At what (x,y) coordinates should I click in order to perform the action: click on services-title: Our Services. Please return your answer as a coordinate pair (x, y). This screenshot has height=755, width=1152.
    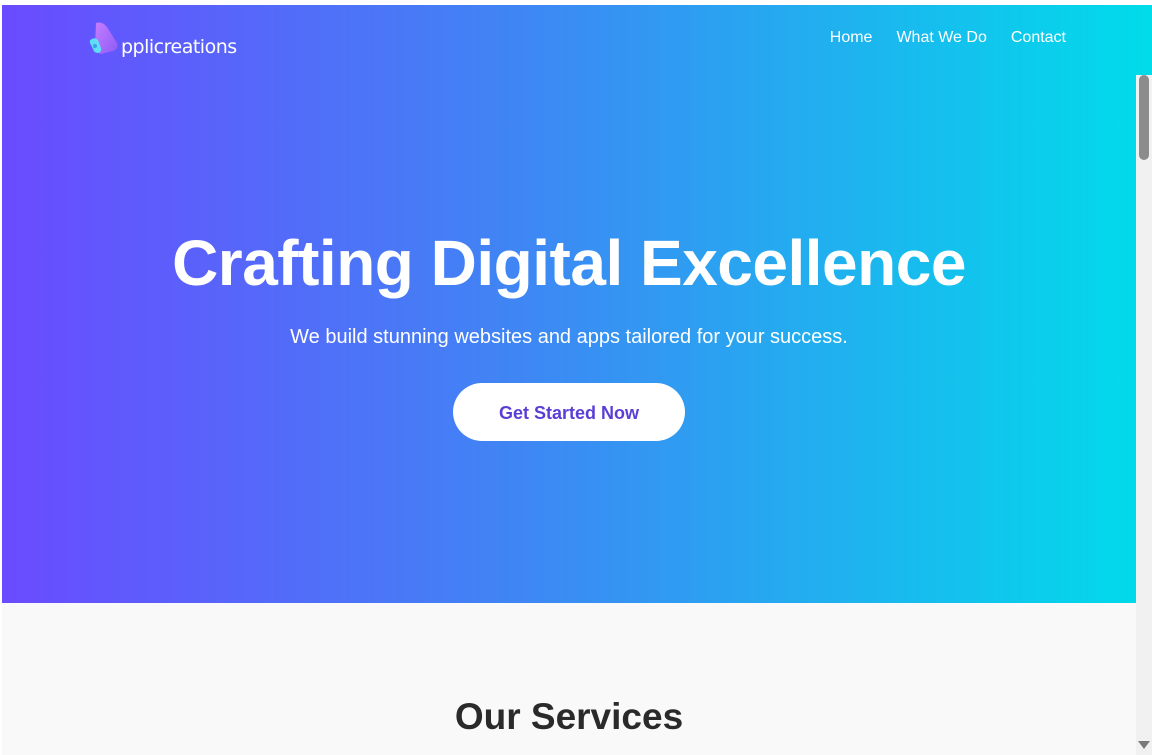
    Looking at the image, I should click on (569, 716).